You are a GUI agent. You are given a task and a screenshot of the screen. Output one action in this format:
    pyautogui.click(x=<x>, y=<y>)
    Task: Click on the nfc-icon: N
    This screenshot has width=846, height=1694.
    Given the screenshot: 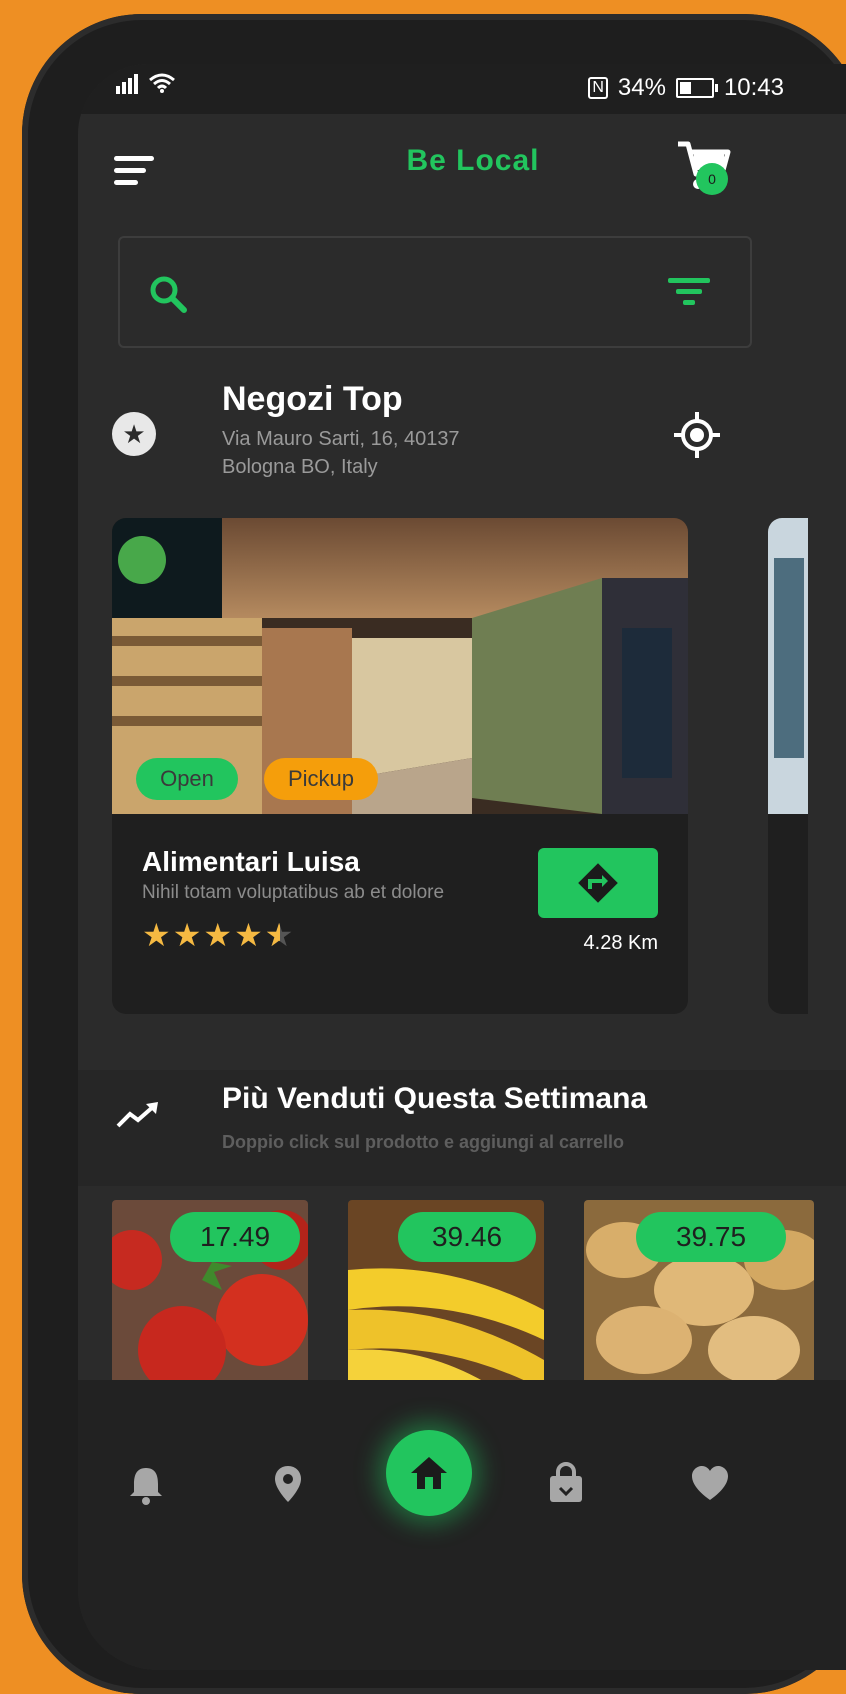 What is the action you would take?
    pyautogui.click(x=598, y=88)
    